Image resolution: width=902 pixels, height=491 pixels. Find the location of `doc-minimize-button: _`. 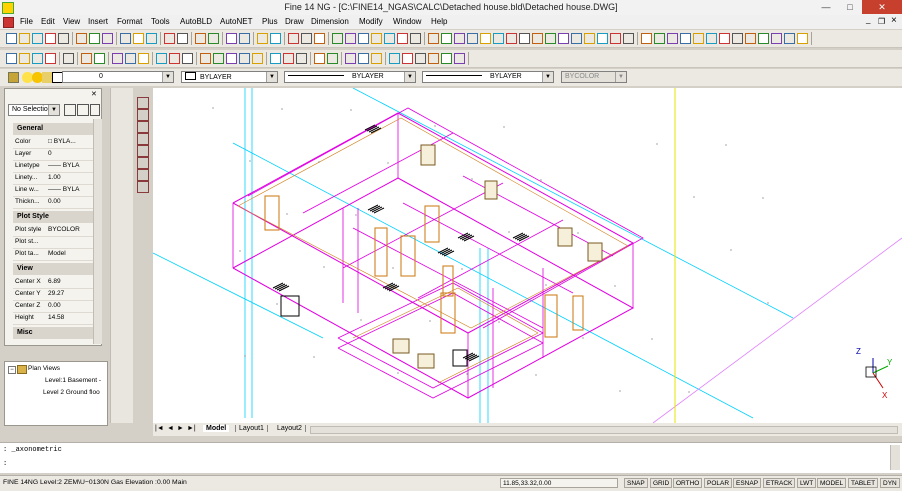

doc-minimize-button: _ is located at coordinates (868, 19).